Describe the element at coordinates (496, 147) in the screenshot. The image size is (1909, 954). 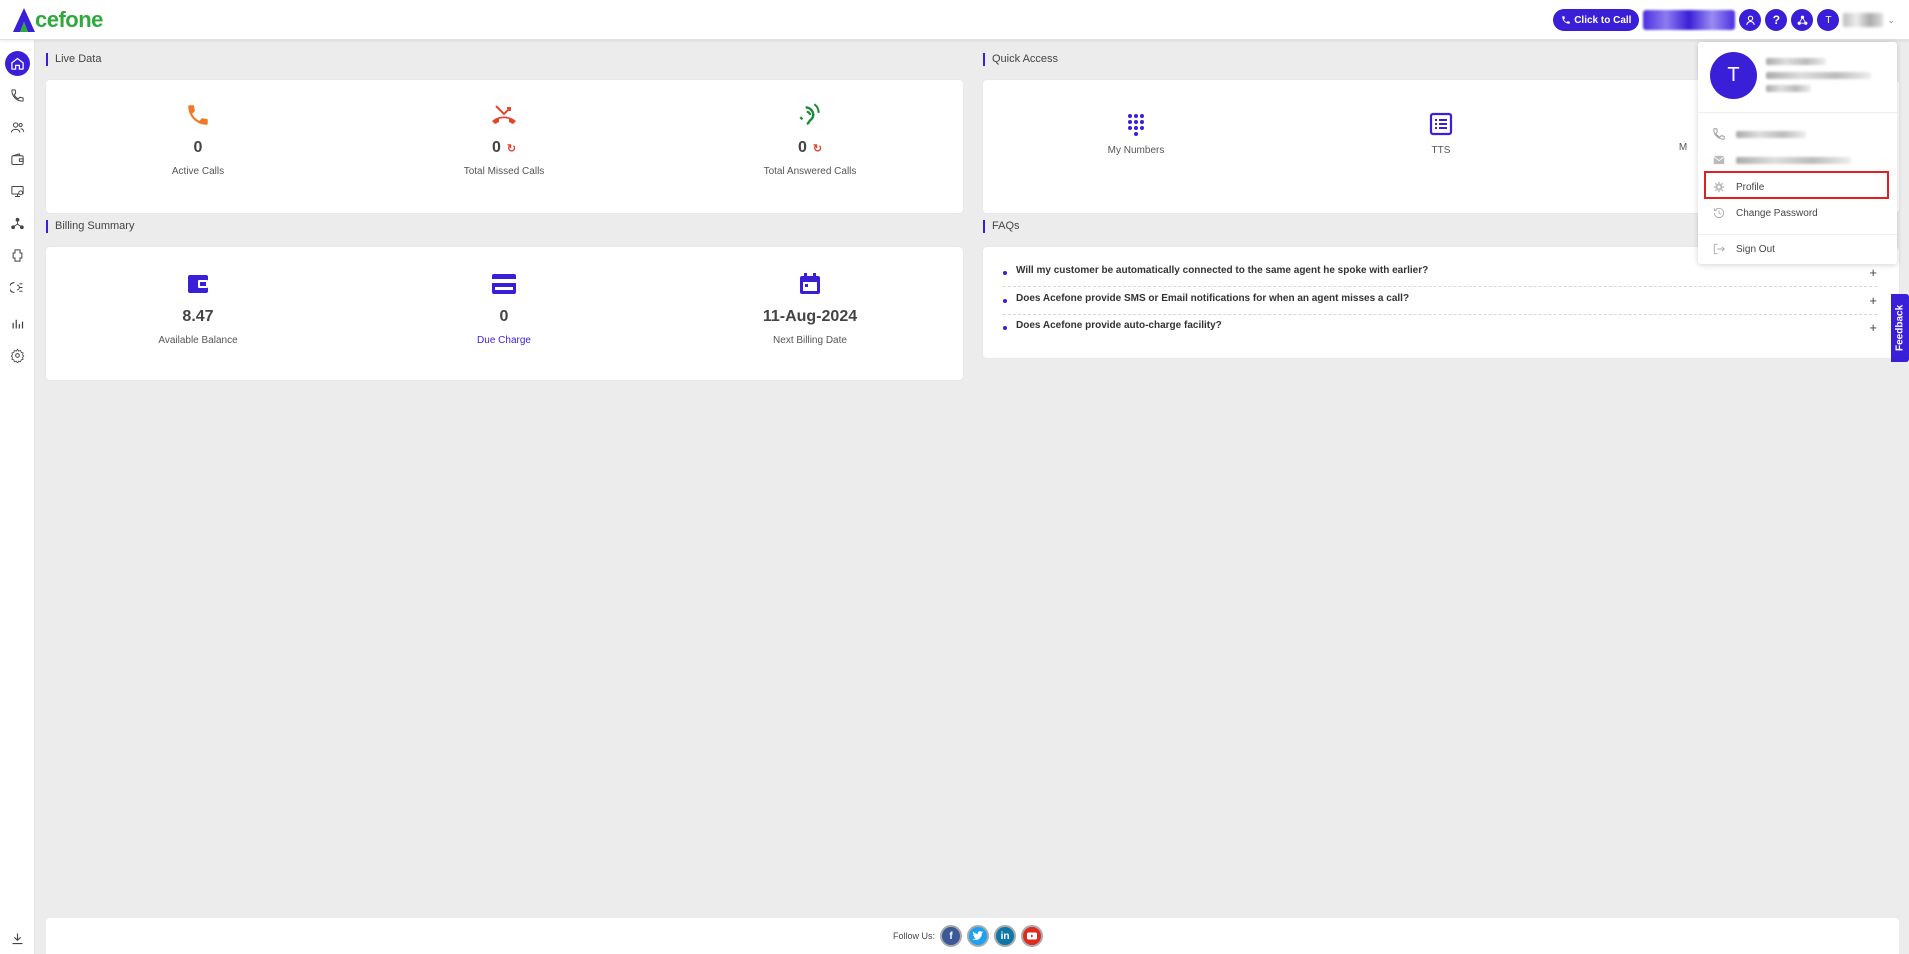
I see `missed-calls-value: 0` at that location.